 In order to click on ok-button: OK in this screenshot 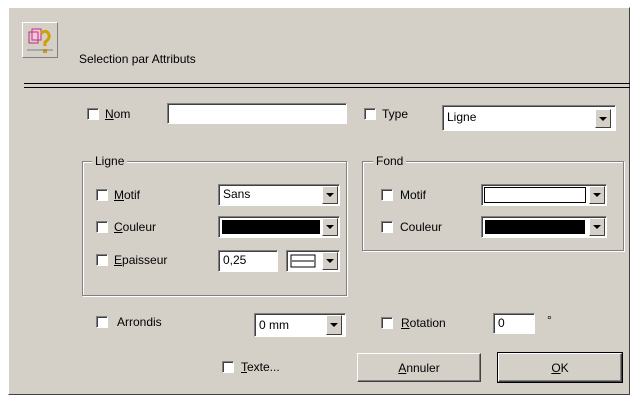, I will do `click(560, 367)`.